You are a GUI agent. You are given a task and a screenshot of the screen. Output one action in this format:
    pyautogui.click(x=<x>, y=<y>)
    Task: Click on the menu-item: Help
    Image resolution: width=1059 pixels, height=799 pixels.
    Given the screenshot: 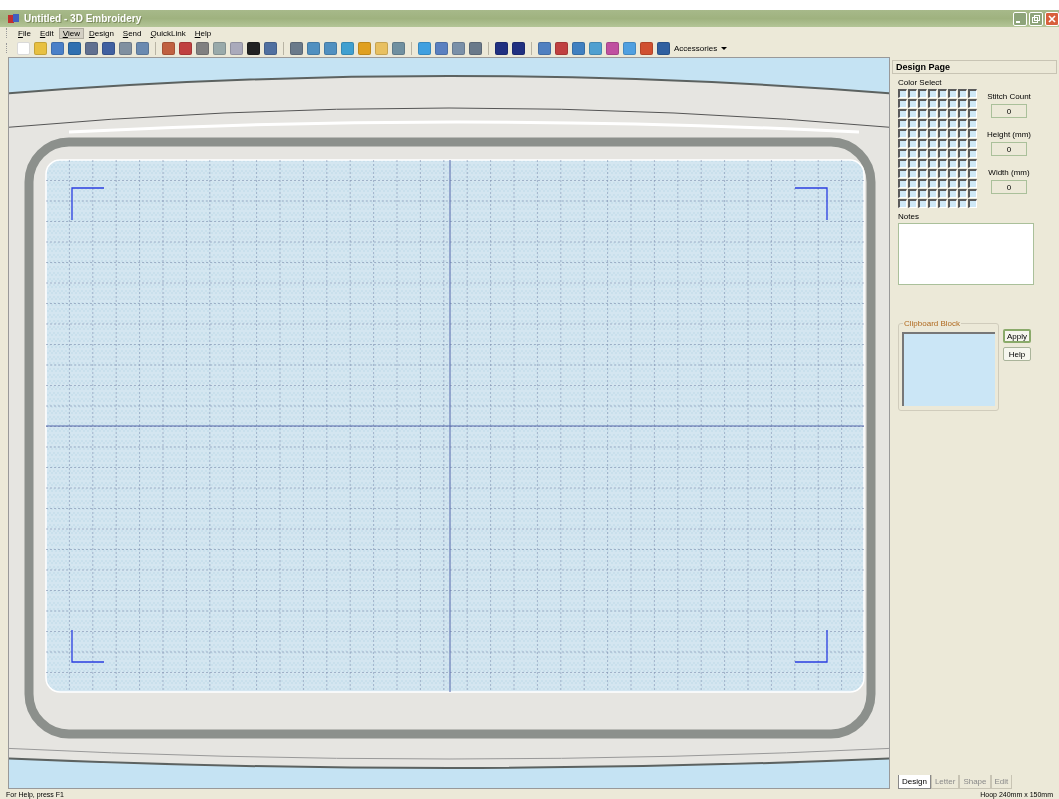 What is the action you would take?
    pyautogui.click(x=203, y=33)
    